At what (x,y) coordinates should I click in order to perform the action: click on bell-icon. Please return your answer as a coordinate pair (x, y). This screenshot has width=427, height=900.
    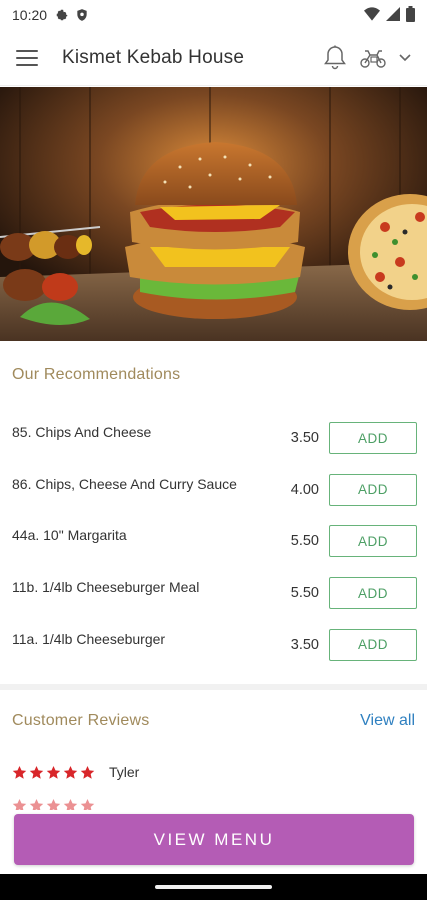
    Looking at the image, I should click on (335, 58).